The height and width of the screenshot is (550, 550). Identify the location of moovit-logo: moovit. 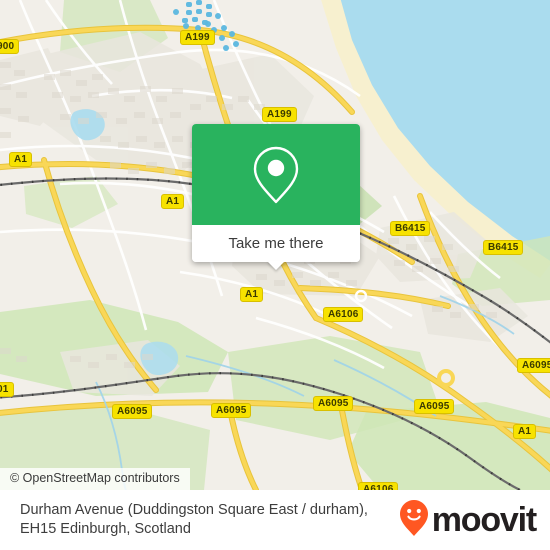
(468, 520).